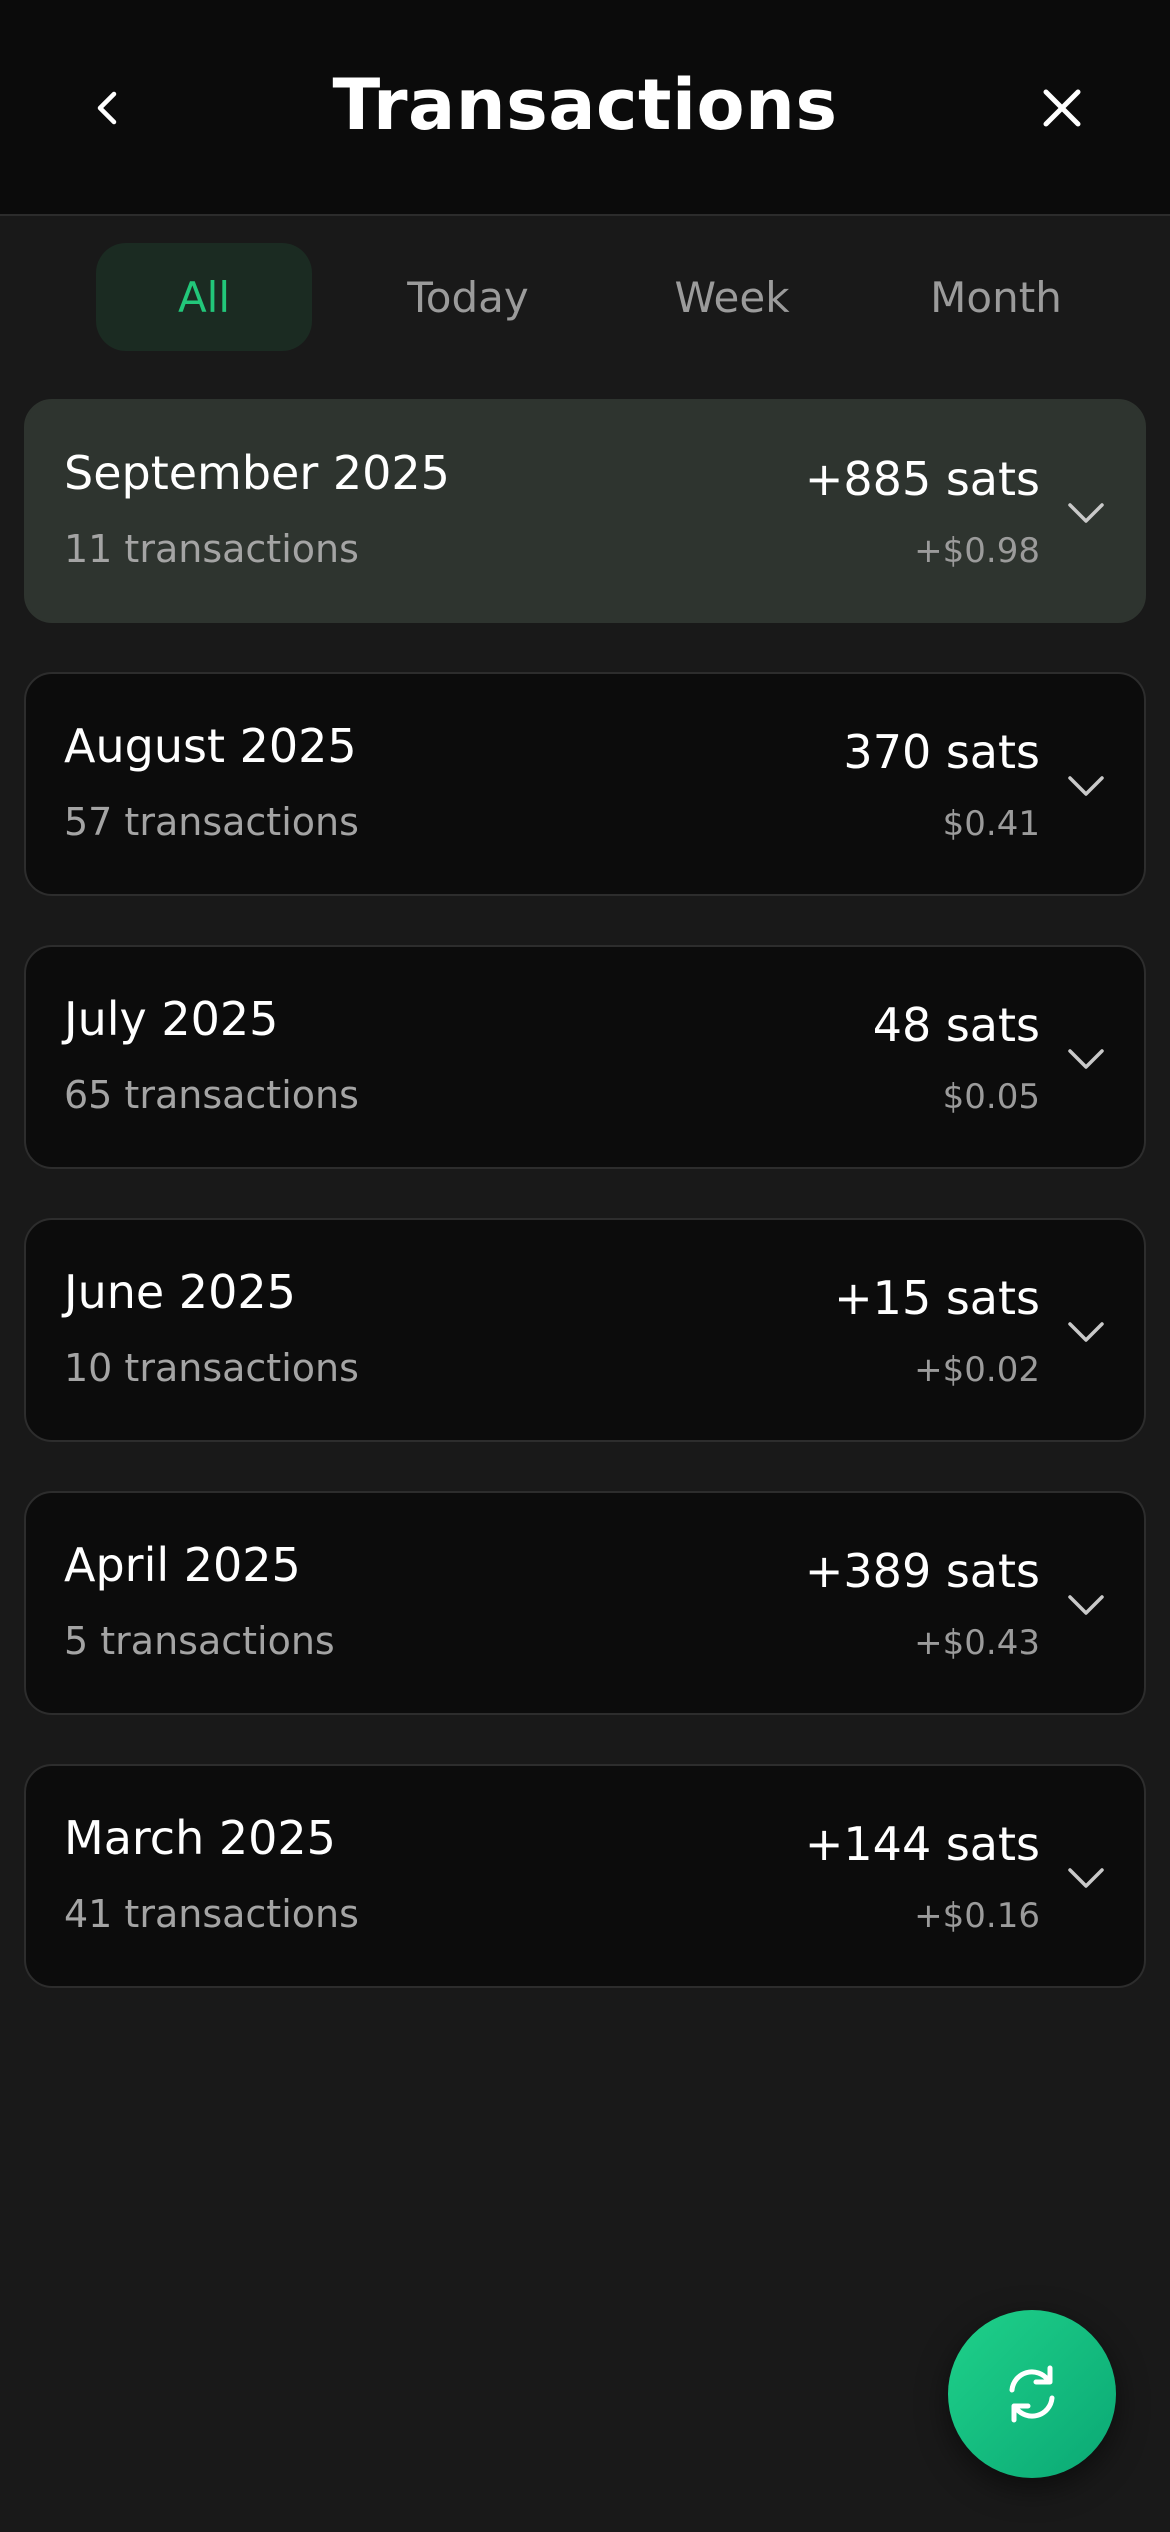 This screenshot has height=2532, width=1170. What do you see at coordinates (991, 824) in the screenshot?
I see `group-usd-total: $0.41` at bounding box center [991, 824].